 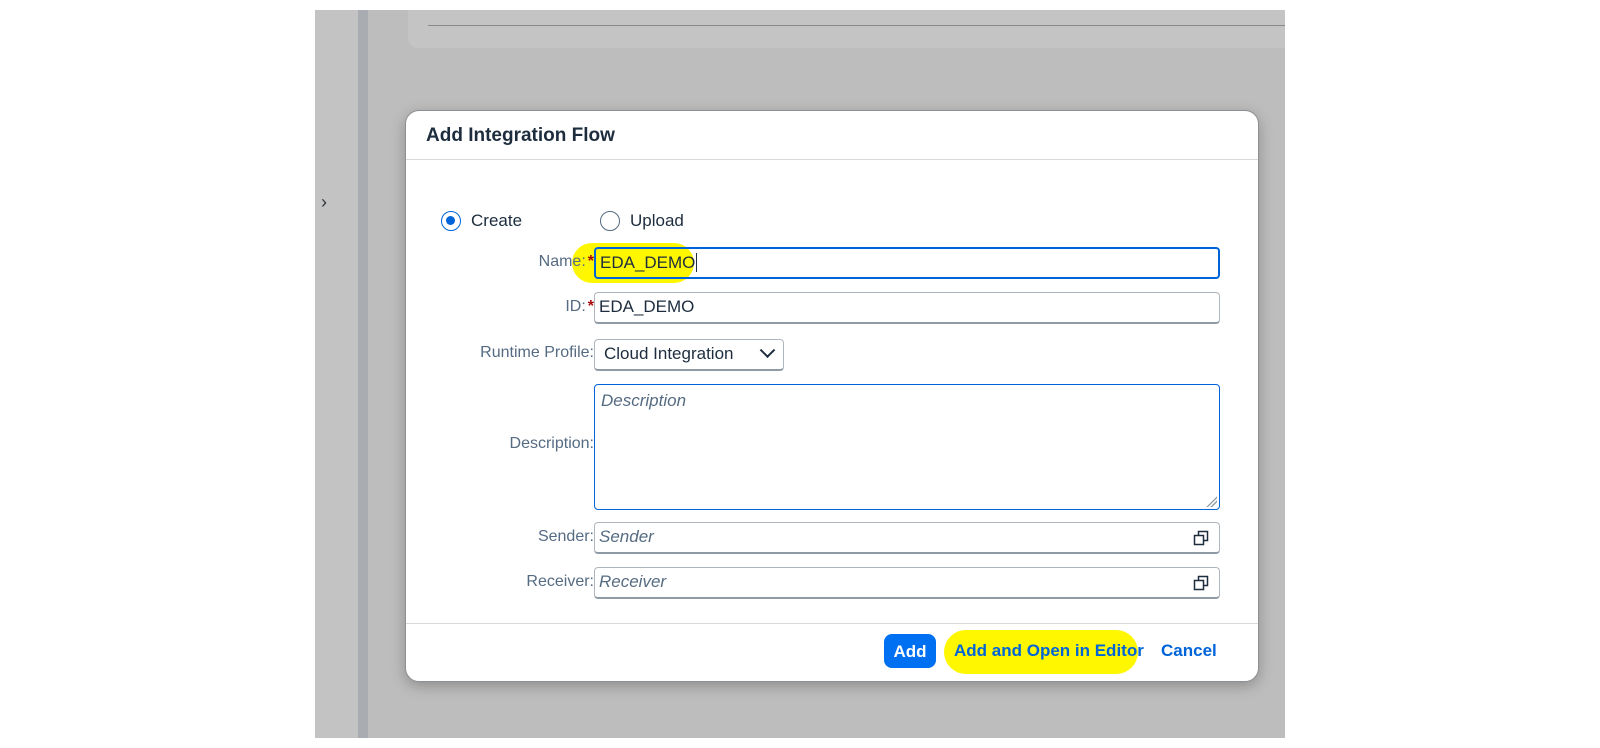 What do you see at coordinates (657, 220) in the screenshot?
I see `upload-radio-label: Upload` at bounding box center [657, 220].